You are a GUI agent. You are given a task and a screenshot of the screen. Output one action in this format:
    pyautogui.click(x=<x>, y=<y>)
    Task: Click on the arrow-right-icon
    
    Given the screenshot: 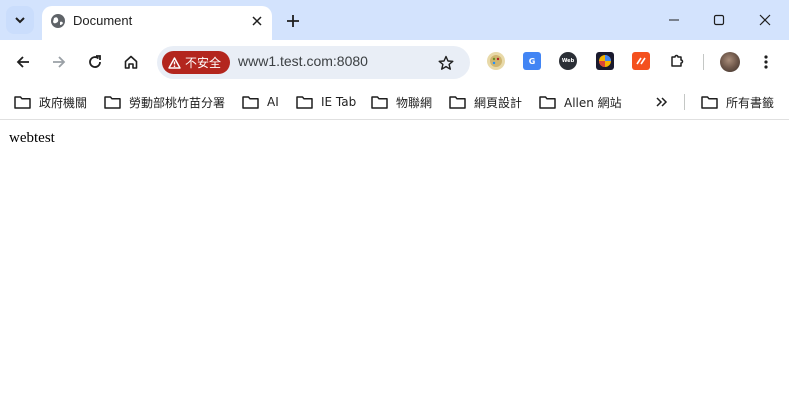 What is the action you would take?
    pyautogui.click(x=59, y=62)
    